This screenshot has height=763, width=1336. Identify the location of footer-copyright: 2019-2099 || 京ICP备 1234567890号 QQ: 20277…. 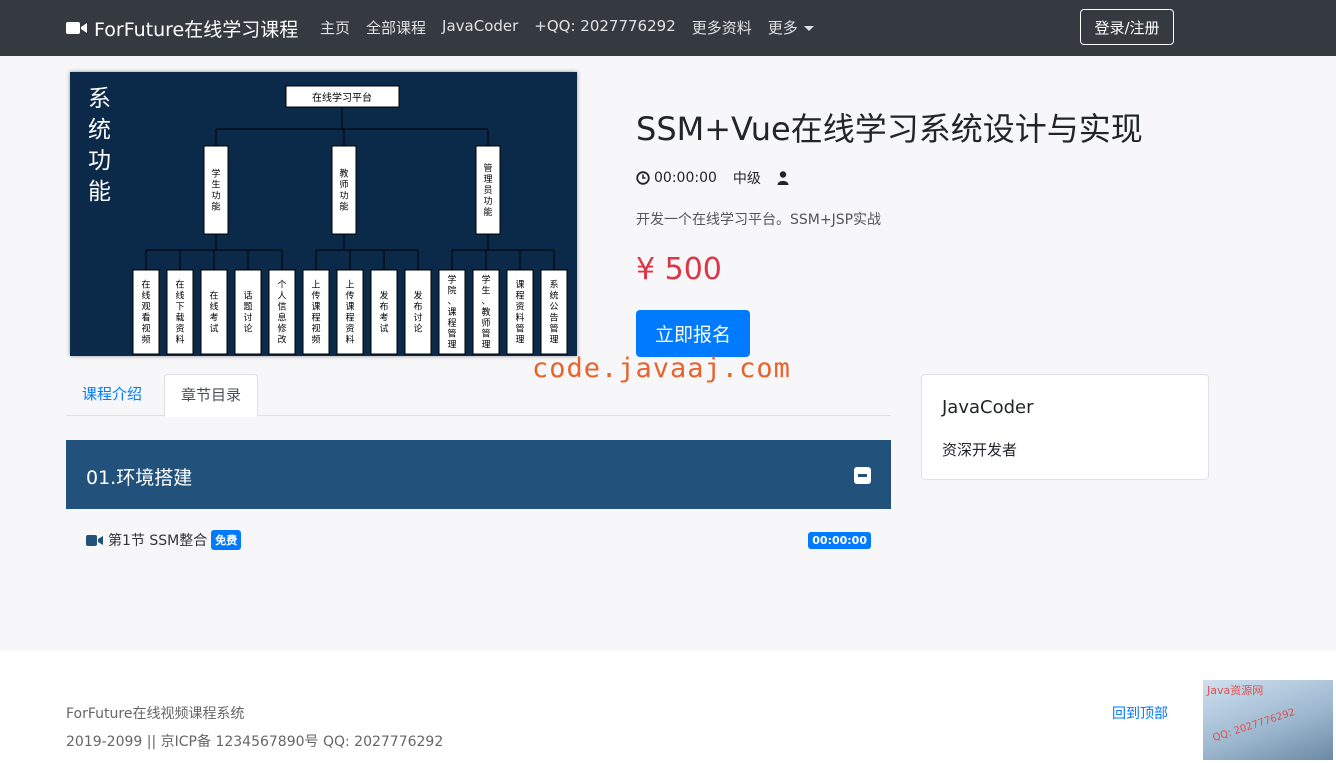
(255, 742).